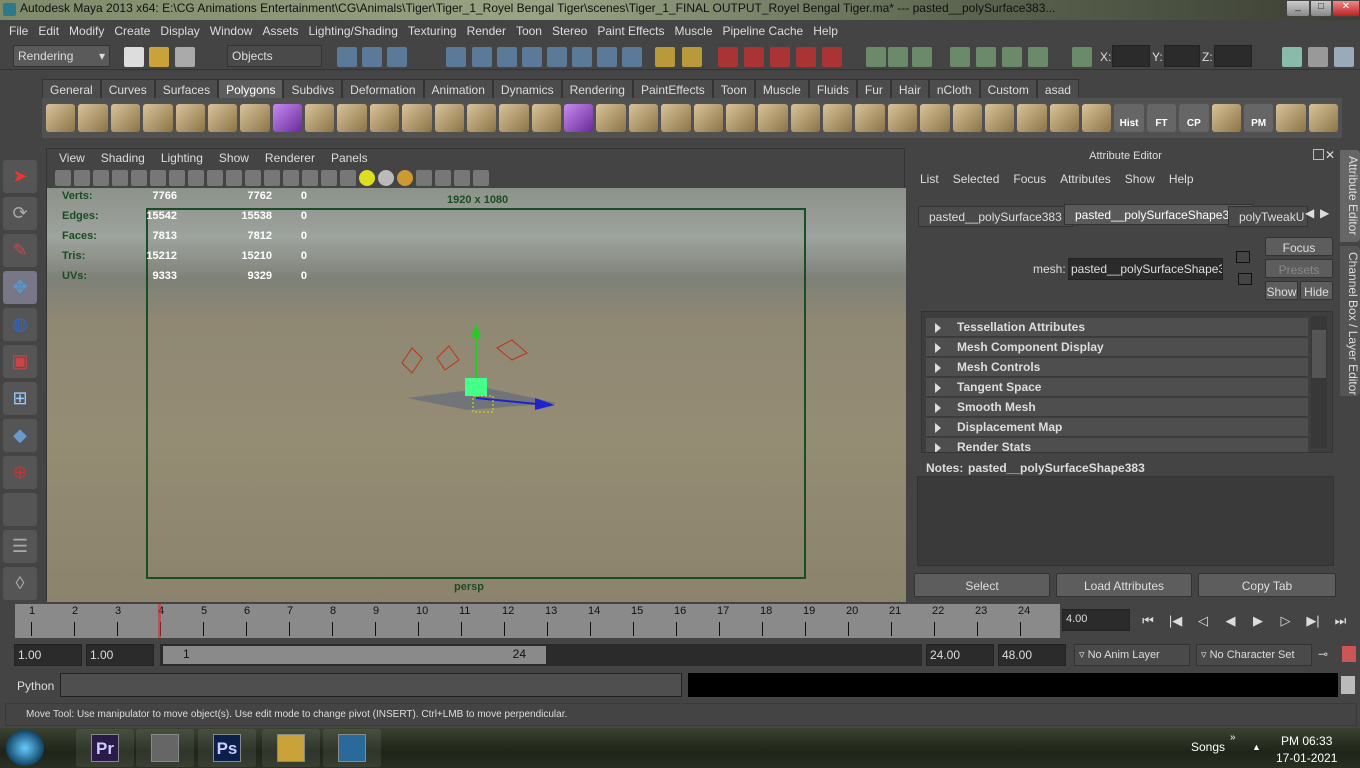 The height and width of the screenshot is (768, 1360). I want to click on character-set-dropdown: ▿ No Character Set, so click(1254, 655).